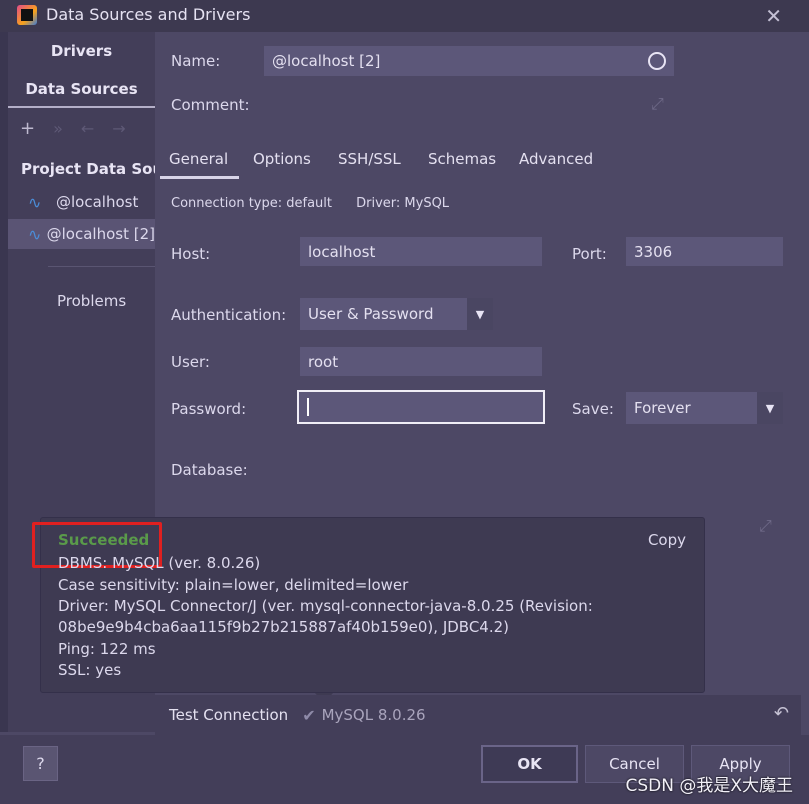 The height and width of the screenshot is (804, 809). I want to click on test-connection-status: MySQL 8.0.26, so click(373, 715).